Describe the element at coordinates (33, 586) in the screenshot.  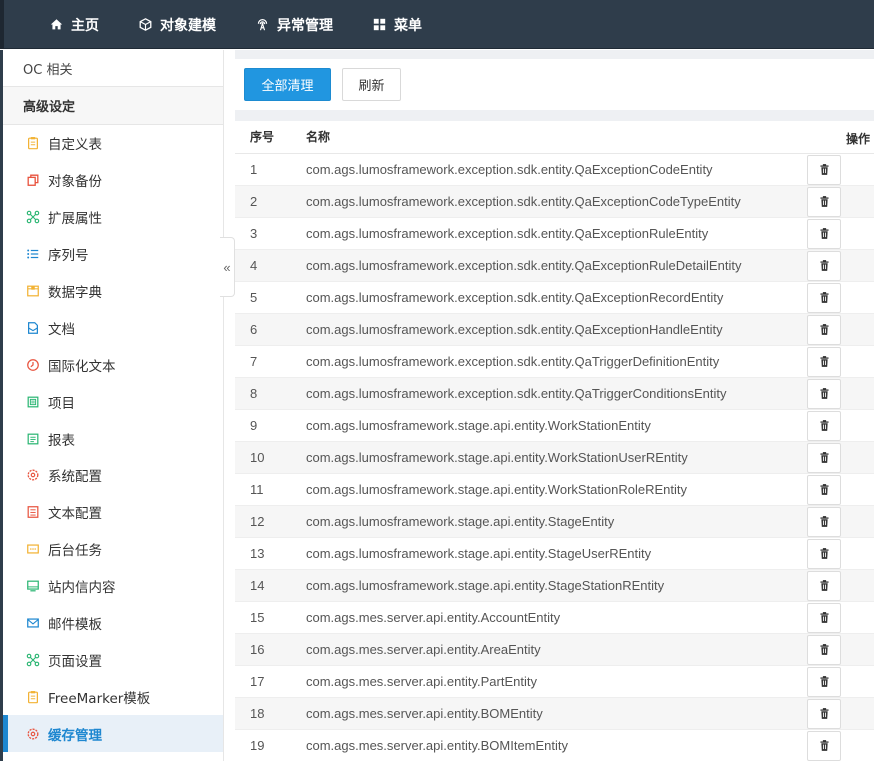
I see `message-icon` at that location.